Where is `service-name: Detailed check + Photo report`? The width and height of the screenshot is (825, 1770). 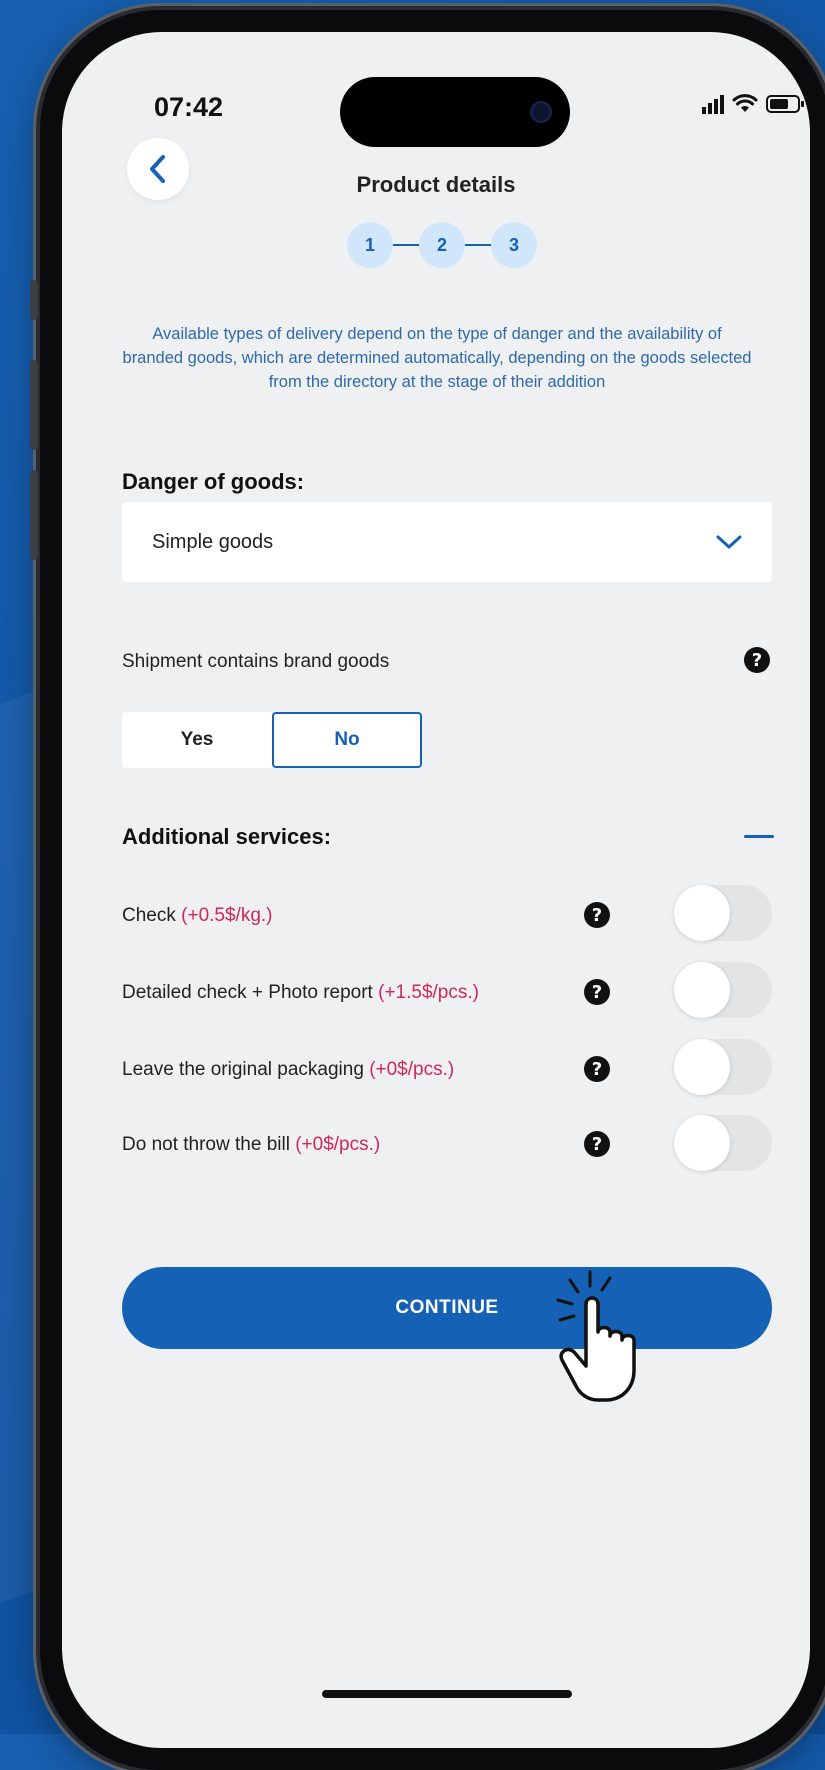
service-name: Detailed check + Photo report is located at coordinates (250, 992).